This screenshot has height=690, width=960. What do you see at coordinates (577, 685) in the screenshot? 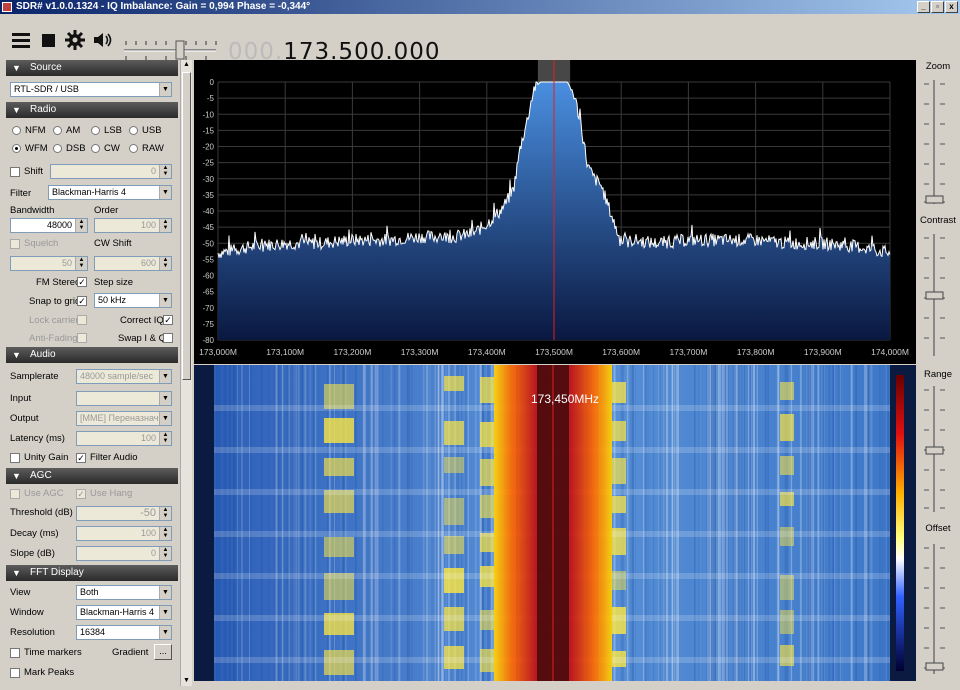
I see `status-strip` at bounding box center [577, 685].